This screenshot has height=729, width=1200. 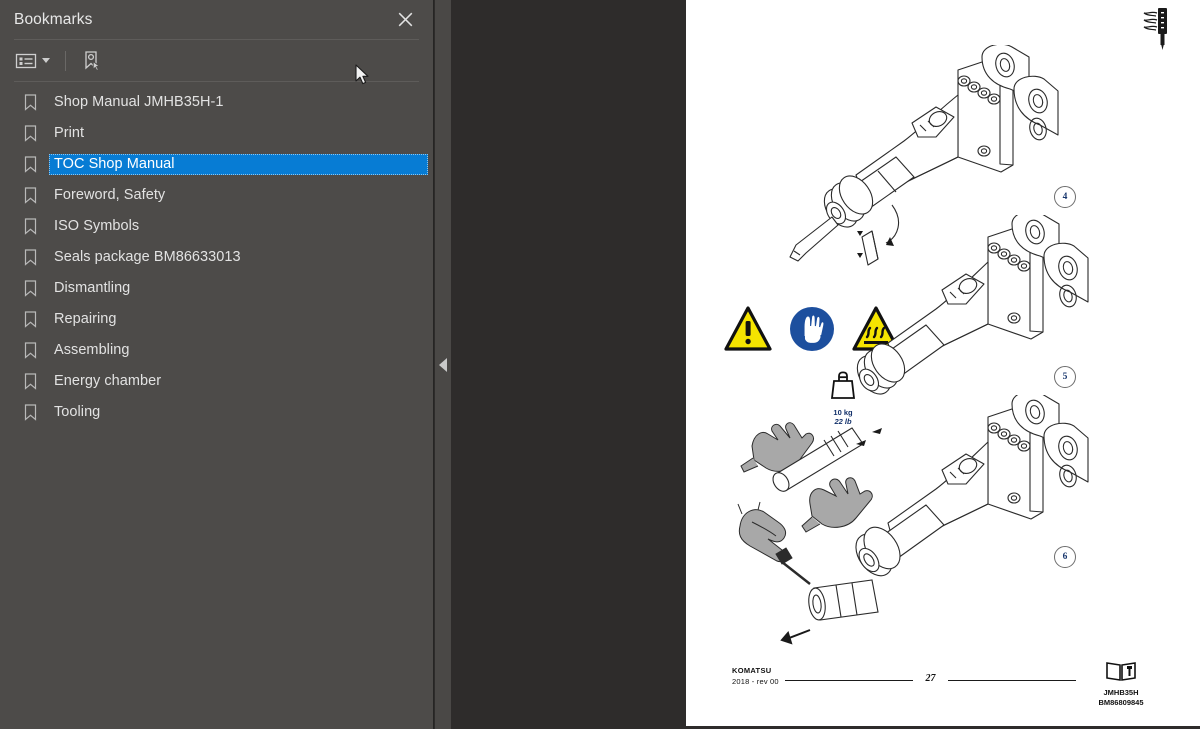 I want to click on step-number-4: 4, so click(x=1065, y=197).